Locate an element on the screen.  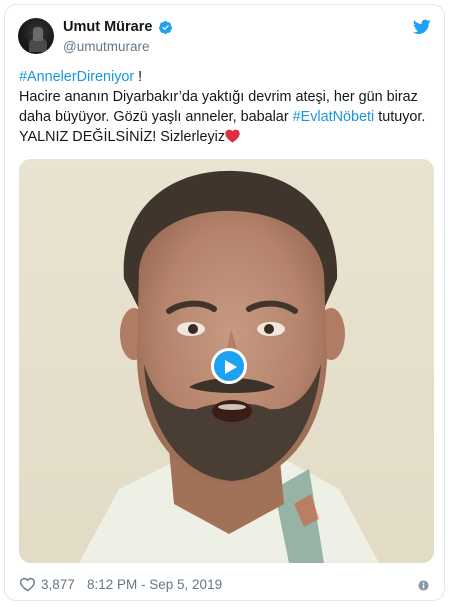
hashtag-anneler-direniyor: #AnnelerDireniyor is located at coordinates (76, 77).